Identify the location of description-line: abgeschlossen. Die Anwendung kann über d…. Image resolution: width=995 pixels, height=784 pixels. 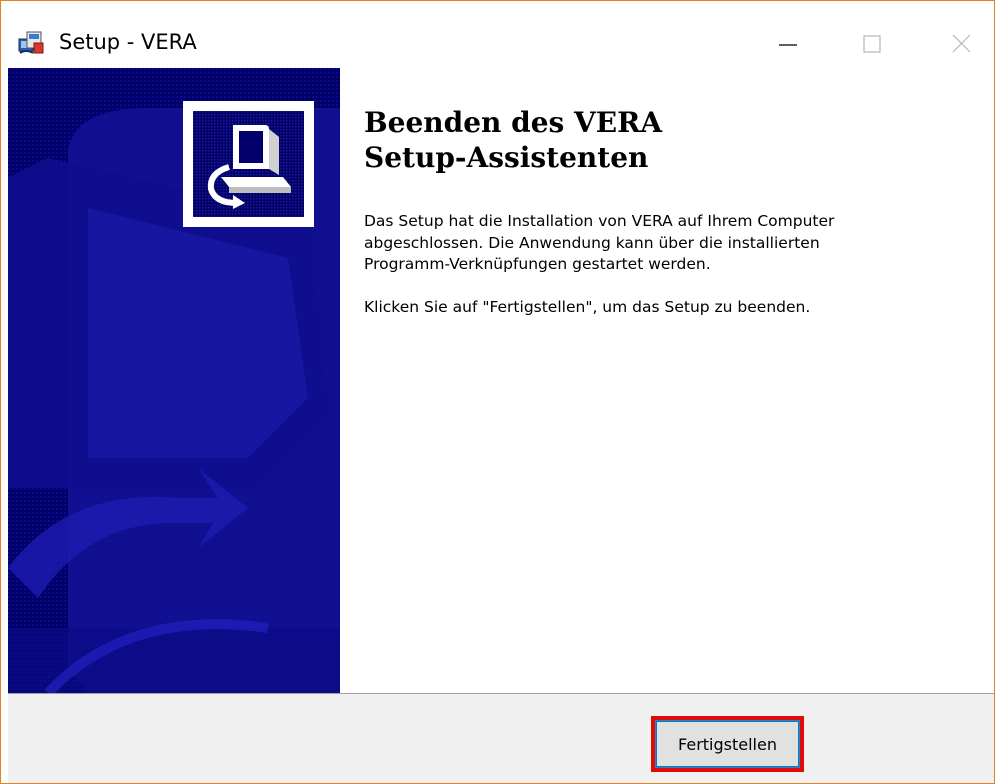
(592, 242).